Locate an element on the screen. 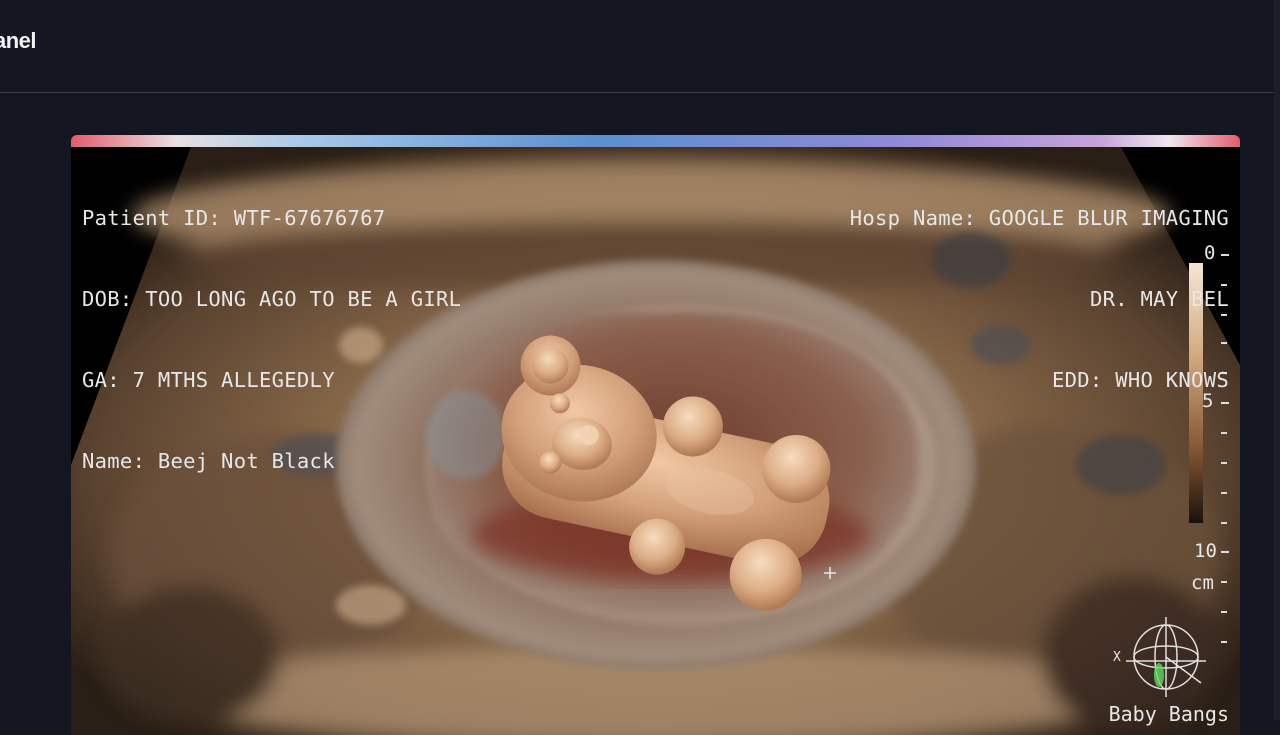 The image size is (1280, 735). depth-scale-bottom-label: 10 is located at coordinates (1205, 551).